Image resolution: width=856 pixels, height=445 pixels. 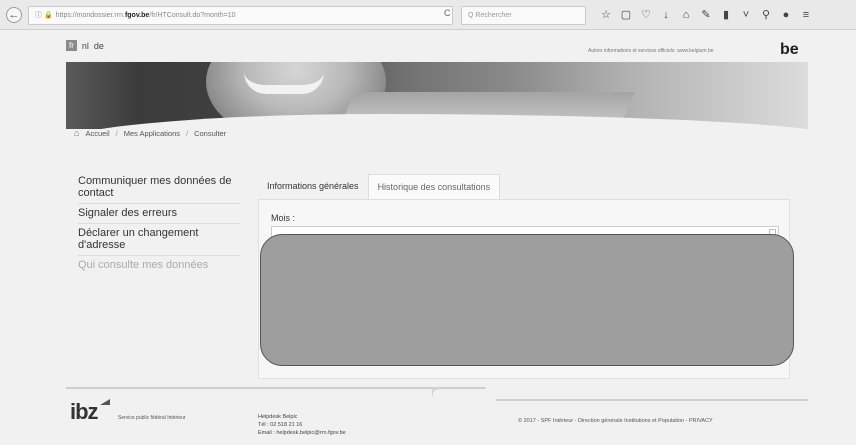 What do you see at coordinates (666, 15) in the screenshot?
I see `download-icon: ↓` at bounding box center [666, 15].